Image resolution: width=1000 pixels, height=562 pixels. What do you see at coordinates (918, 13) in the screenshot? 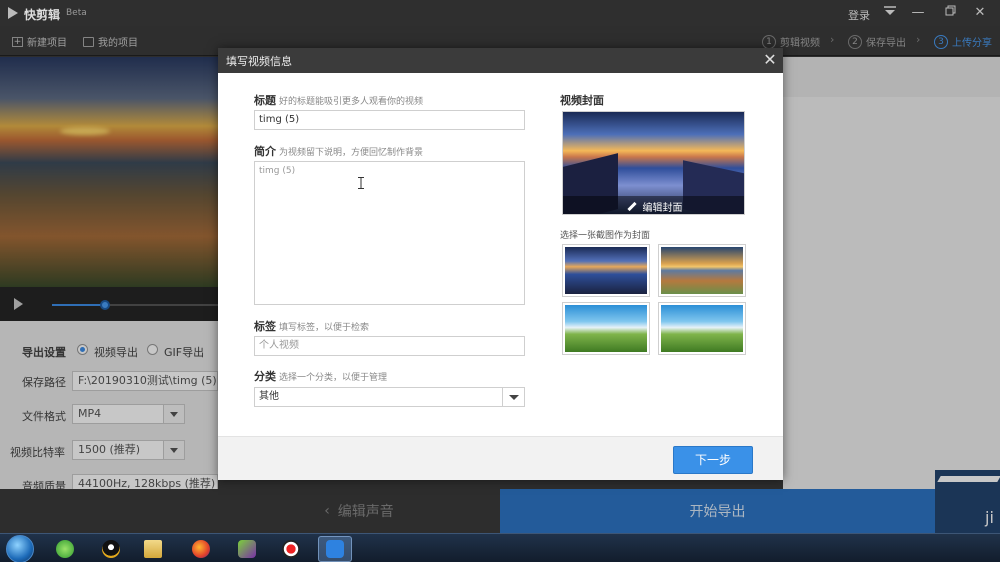
I see `minimize-icon: —` at bounding box center [918, 13].